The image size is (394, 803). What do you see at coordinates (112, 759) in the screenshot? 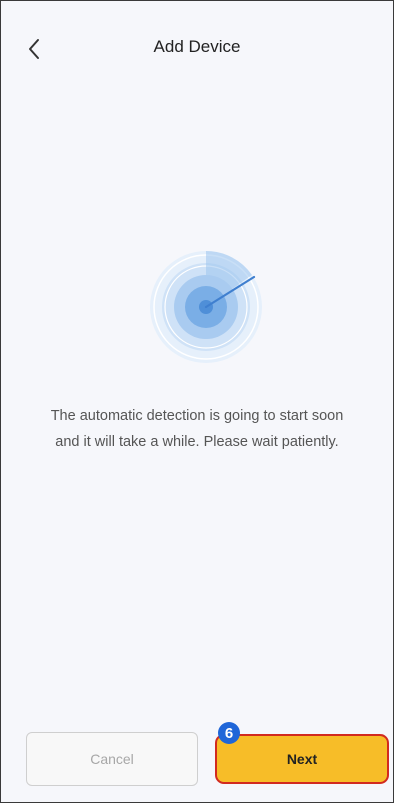
I see `cancel-button: Cancel` at bounding box center [112, 759].